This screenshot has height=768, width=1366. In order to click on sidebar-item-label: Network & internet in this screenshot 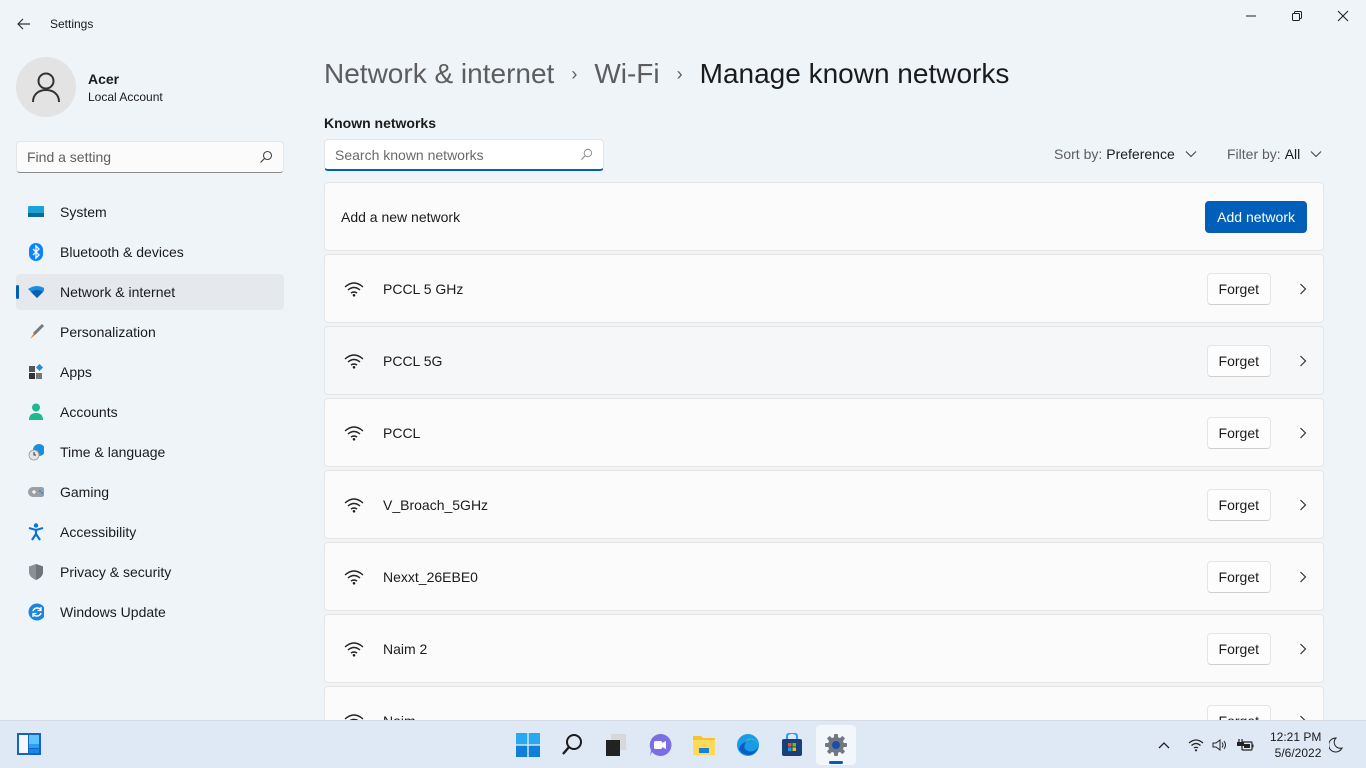, I will do `click(118, 292)`.